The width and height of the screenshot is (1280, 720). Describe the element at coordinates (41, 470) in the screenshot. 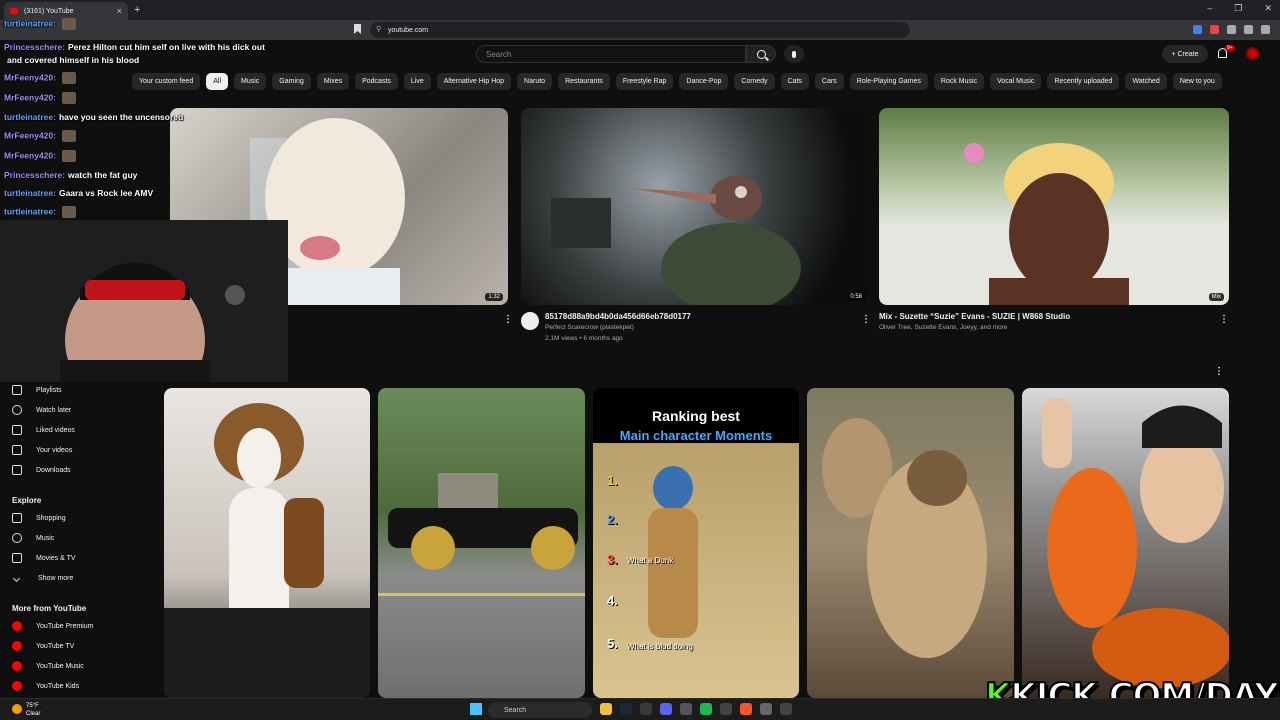

I see `sidebar-item-downloads: Downloads` at that location.